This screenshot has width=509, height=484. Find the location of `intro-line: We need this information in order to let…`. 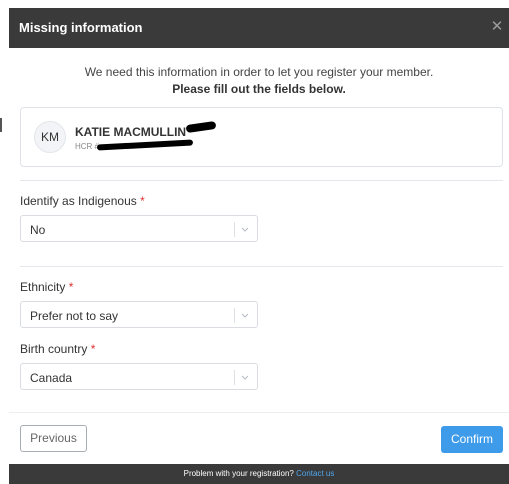

intro-line: We need this information in order to let… is located at coordinates (259, 72).